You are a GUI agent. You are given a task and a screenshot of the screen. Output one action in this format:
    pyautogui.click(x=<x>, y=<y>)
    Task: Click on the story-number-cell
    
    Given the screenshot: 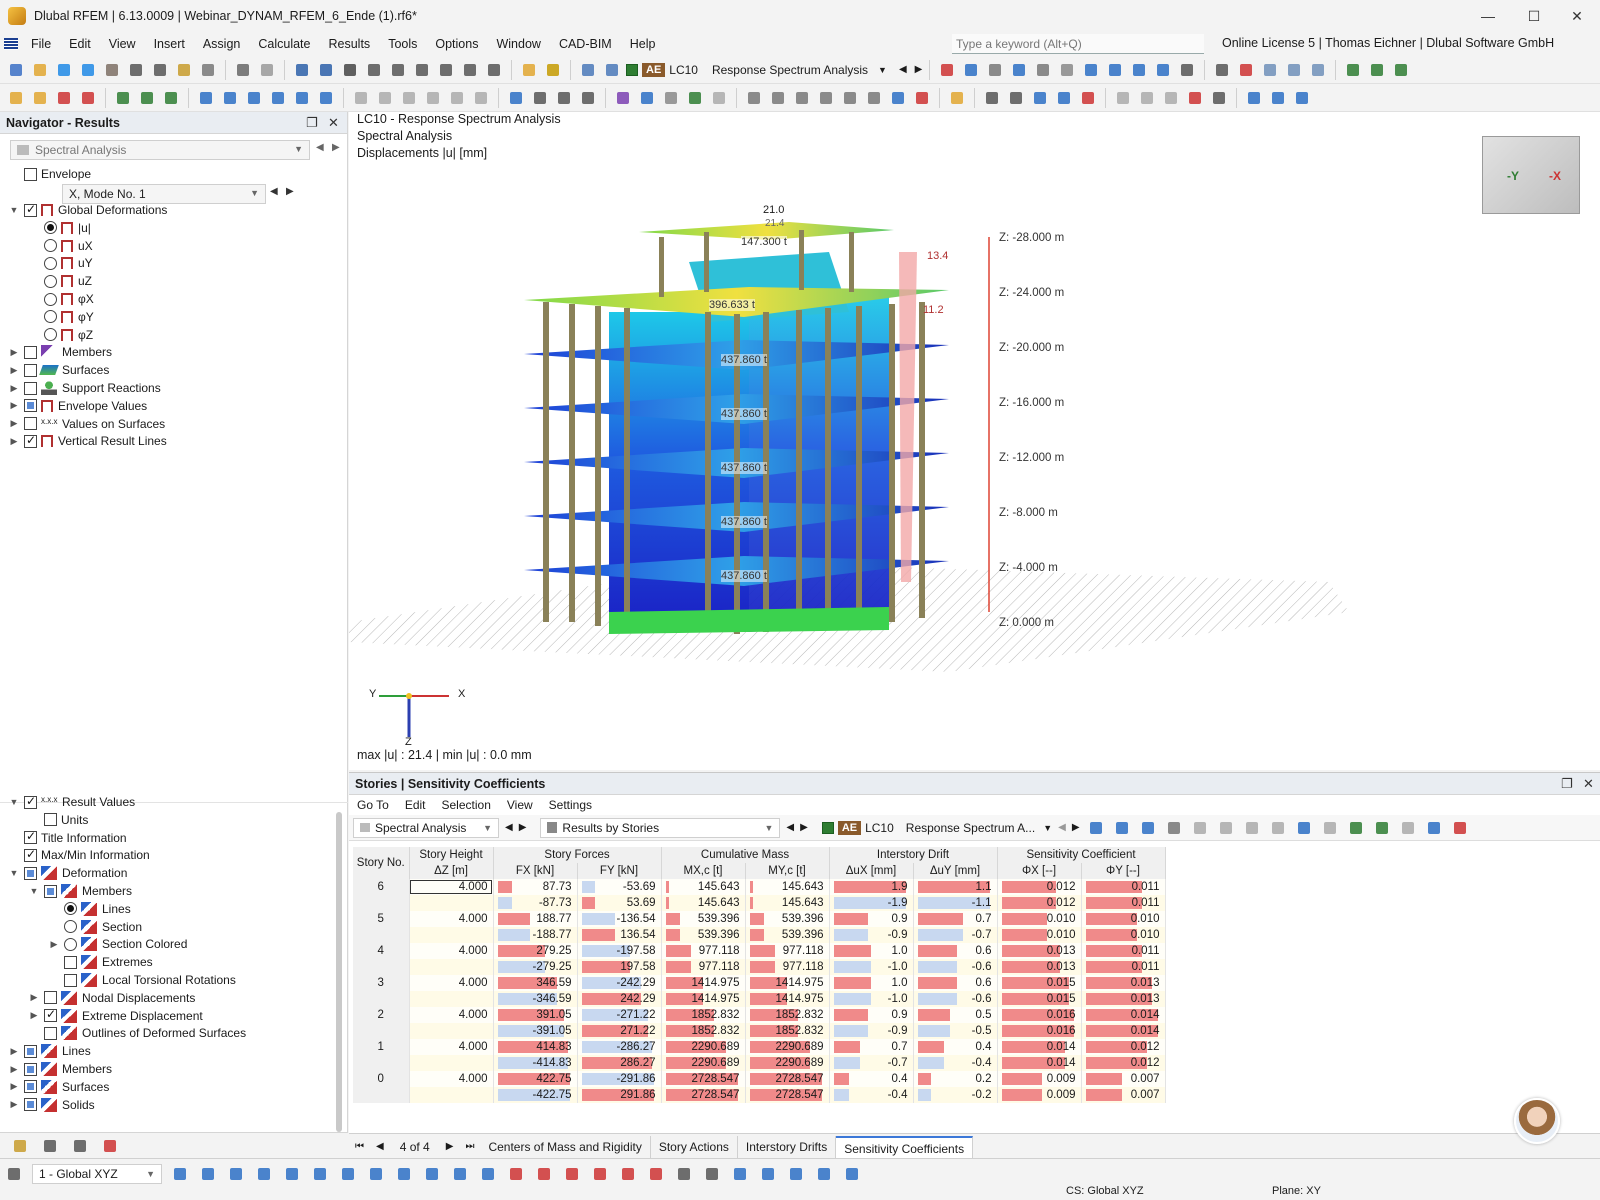 What is the action you would take?
    pyautogui.click(x=381, y=999)
    